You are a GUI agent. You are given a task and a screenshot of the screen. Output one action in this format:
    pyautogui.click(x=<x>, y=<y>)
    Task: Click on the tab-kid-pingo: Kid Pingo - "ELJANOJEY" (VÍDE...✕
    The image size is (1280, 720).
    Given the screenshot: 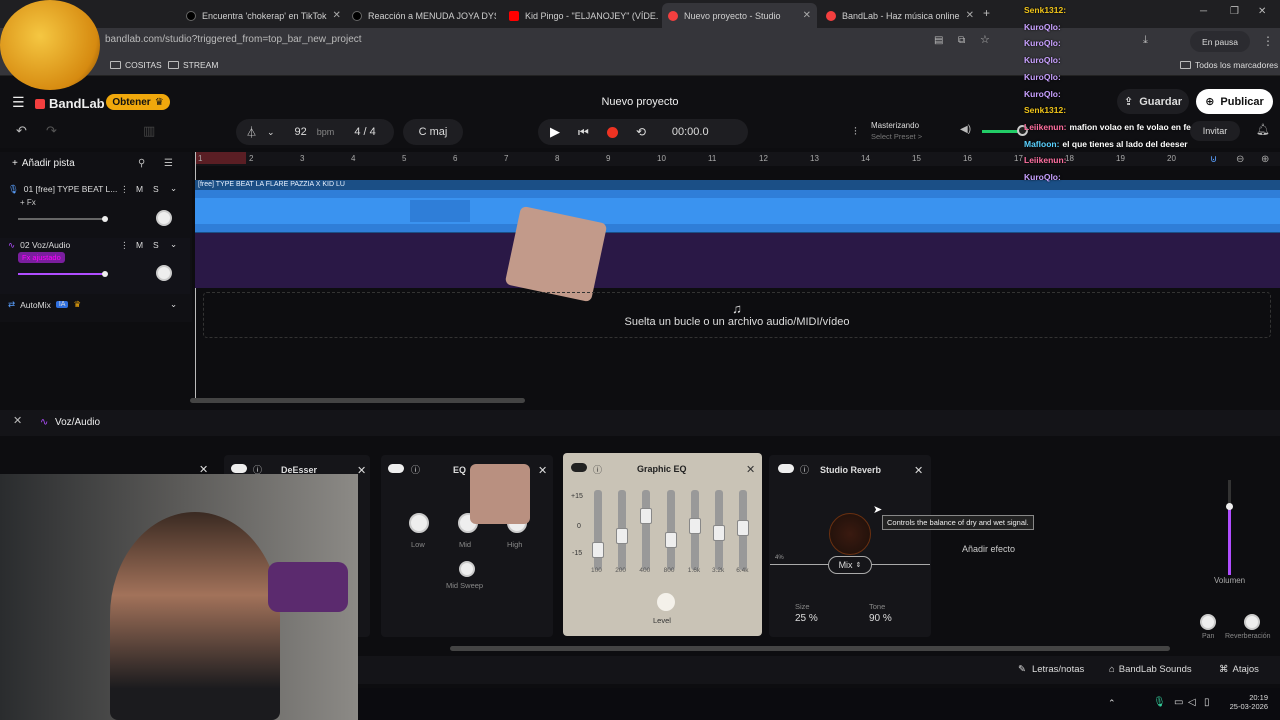 What is the action you would take?
    pyautogui.click(x=580, y=15)
    